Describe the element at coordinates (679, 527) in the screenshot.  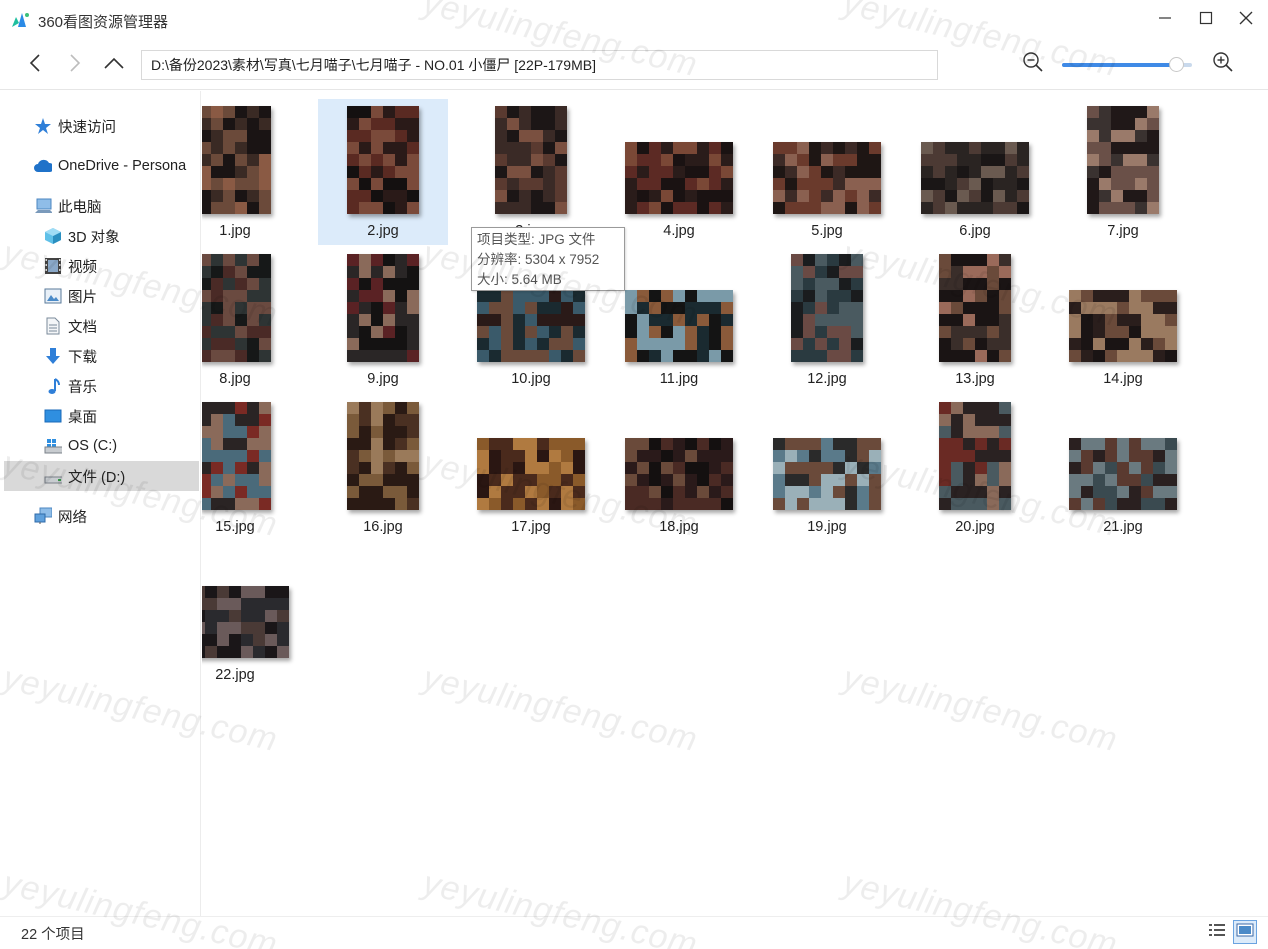
I see `file-name-label: 18.jpg` at that location.